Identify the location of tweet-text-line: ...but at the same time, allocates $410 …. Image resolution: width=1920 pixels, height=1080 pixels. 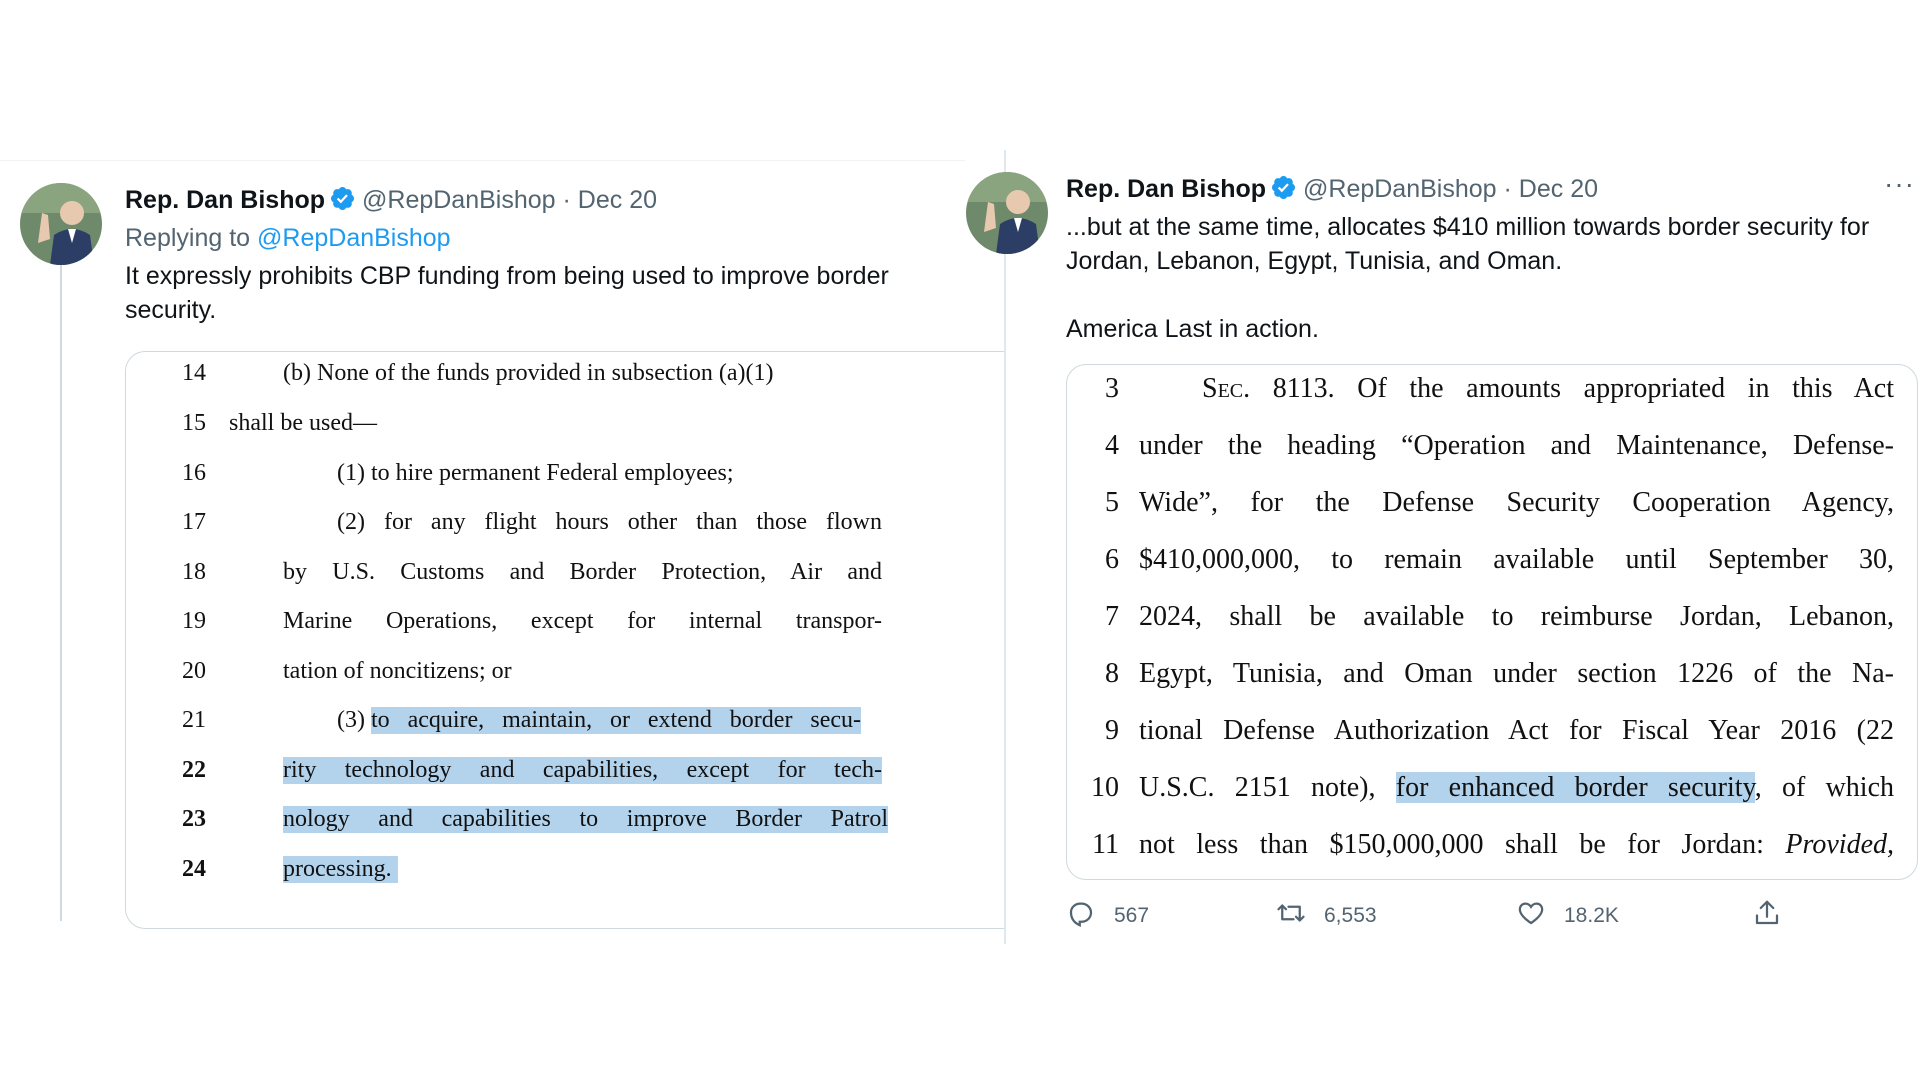
(1468, 227).